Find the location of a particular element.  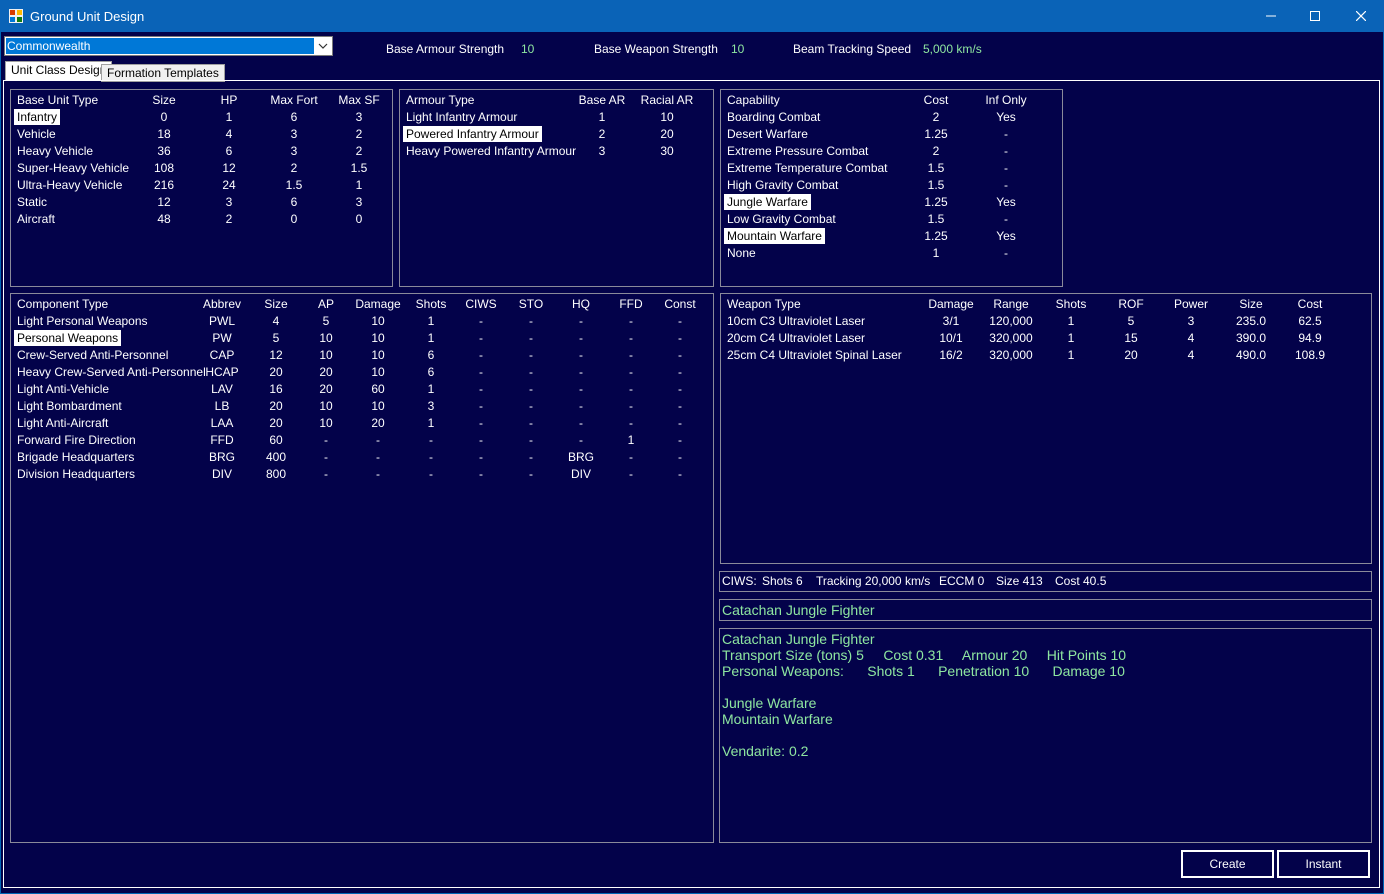

component-row: Light Anti-Aircraft LAA 20 10 20 1 - - - - - is located at coordinates (363, 423).